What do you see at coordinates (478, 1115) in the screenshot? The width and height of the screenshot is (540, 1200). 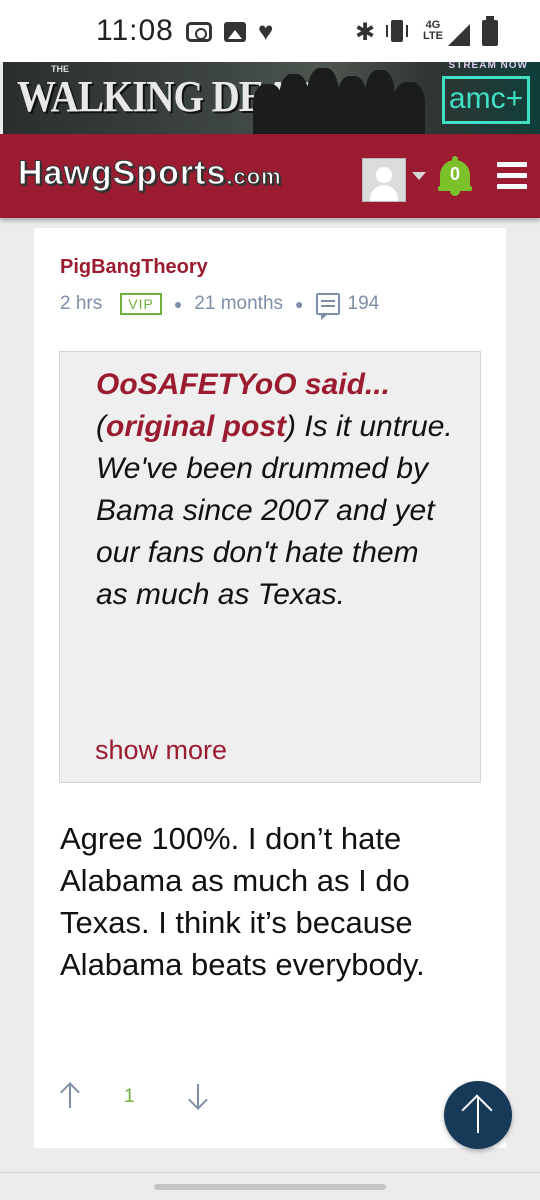 I see `scroll-to-top-button` at bounding box center [478, 1115].